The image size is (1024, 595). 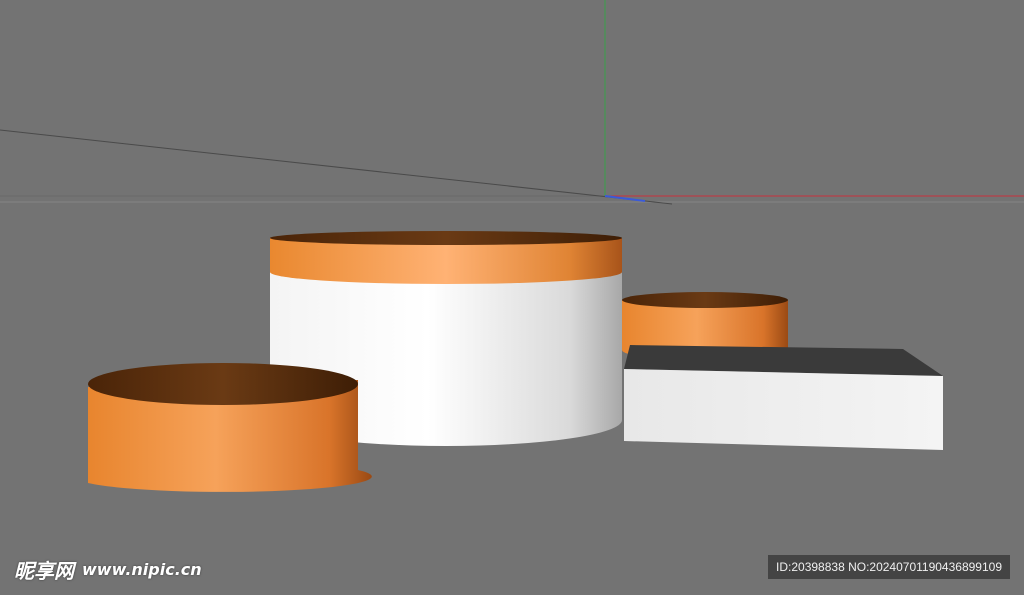 I want to click on watermark-id-badge: ID:20398838 NO:20240701190436899109, so click(x=889, y=567).